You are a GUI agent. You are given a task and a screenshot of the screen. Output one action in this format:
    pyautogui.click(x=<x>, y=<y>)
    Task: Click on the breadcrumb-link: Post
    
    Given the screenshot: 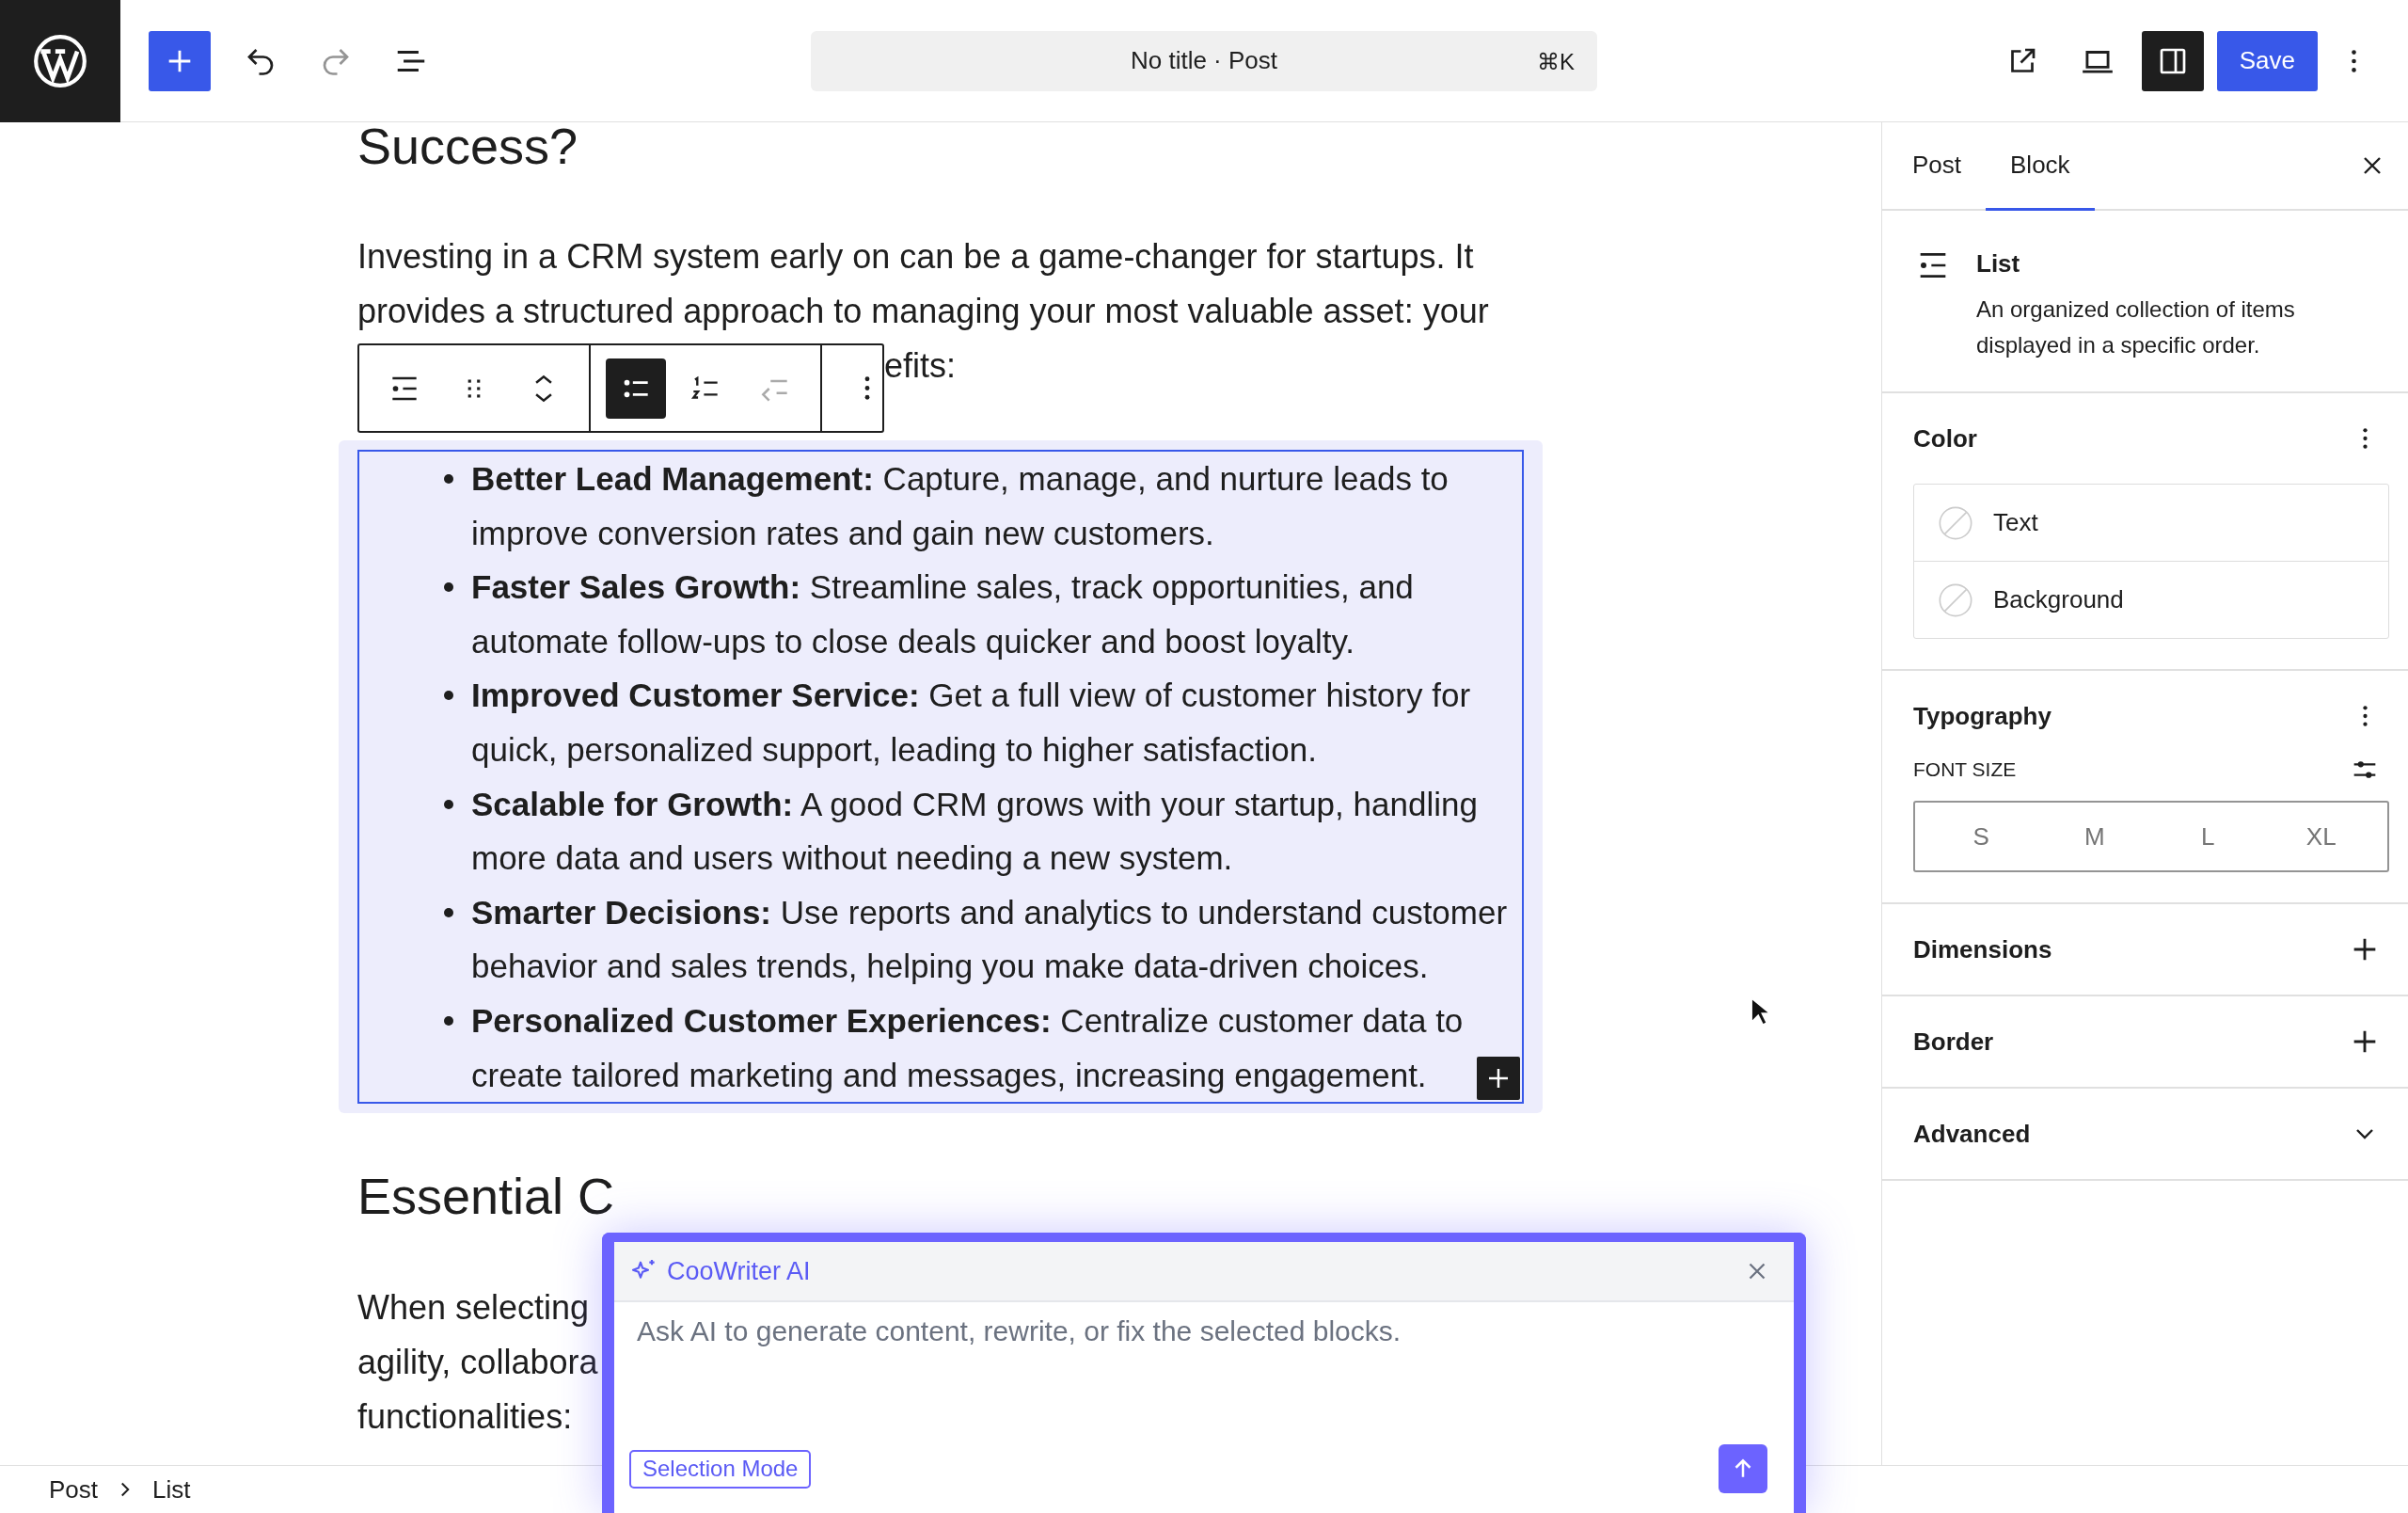 What is the action you would take?
    pyautogui.click(x=74, y=1489)
    